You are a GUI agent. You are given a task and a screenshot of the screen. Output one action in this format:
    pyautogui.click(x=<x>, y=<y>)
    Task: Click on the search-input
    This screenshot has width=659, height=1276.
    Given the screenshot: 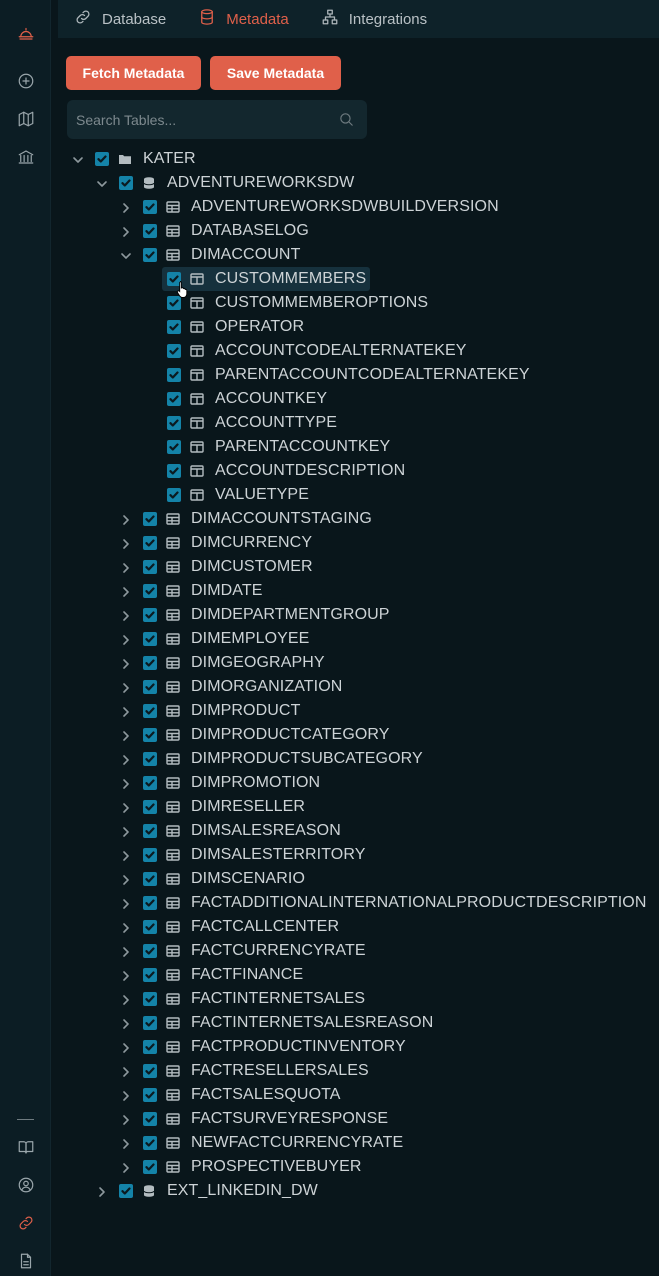 What is the action you would take?
    pyautogui.click(x=197, y=119)
    